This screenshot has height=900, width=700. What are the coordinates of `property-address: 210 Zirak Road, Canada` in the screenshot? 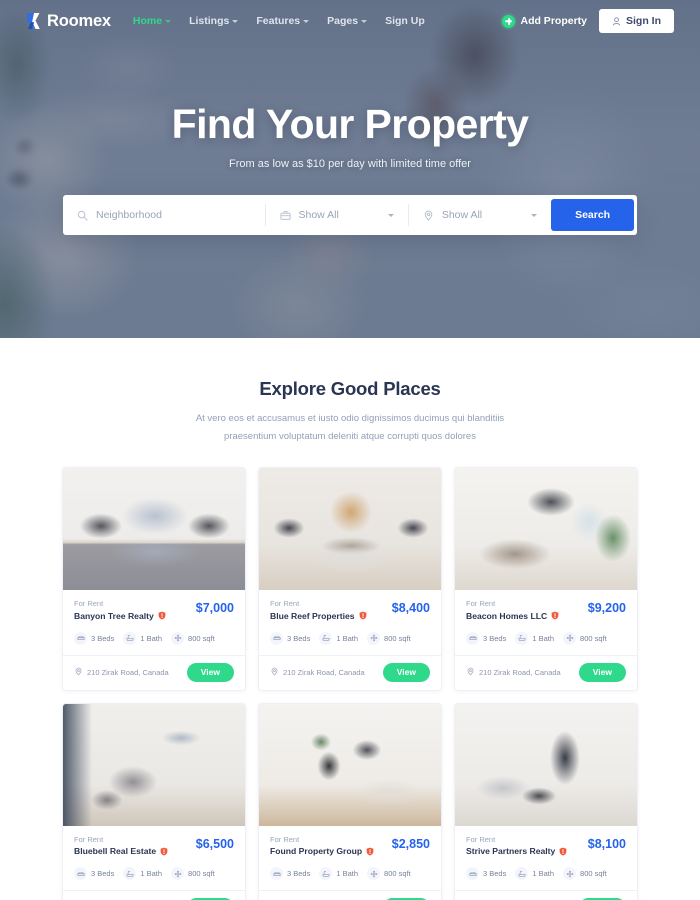 It's located at (121, 672).